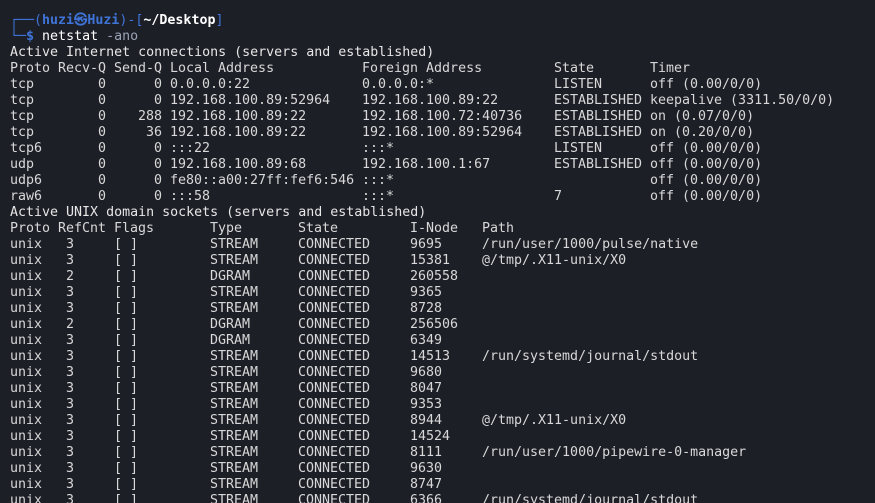 This screenshot has height=503, width=875. Describe the element at coordinates (30, 68) in the screenshot. I see `inet-header-proto: Proto` at that location.